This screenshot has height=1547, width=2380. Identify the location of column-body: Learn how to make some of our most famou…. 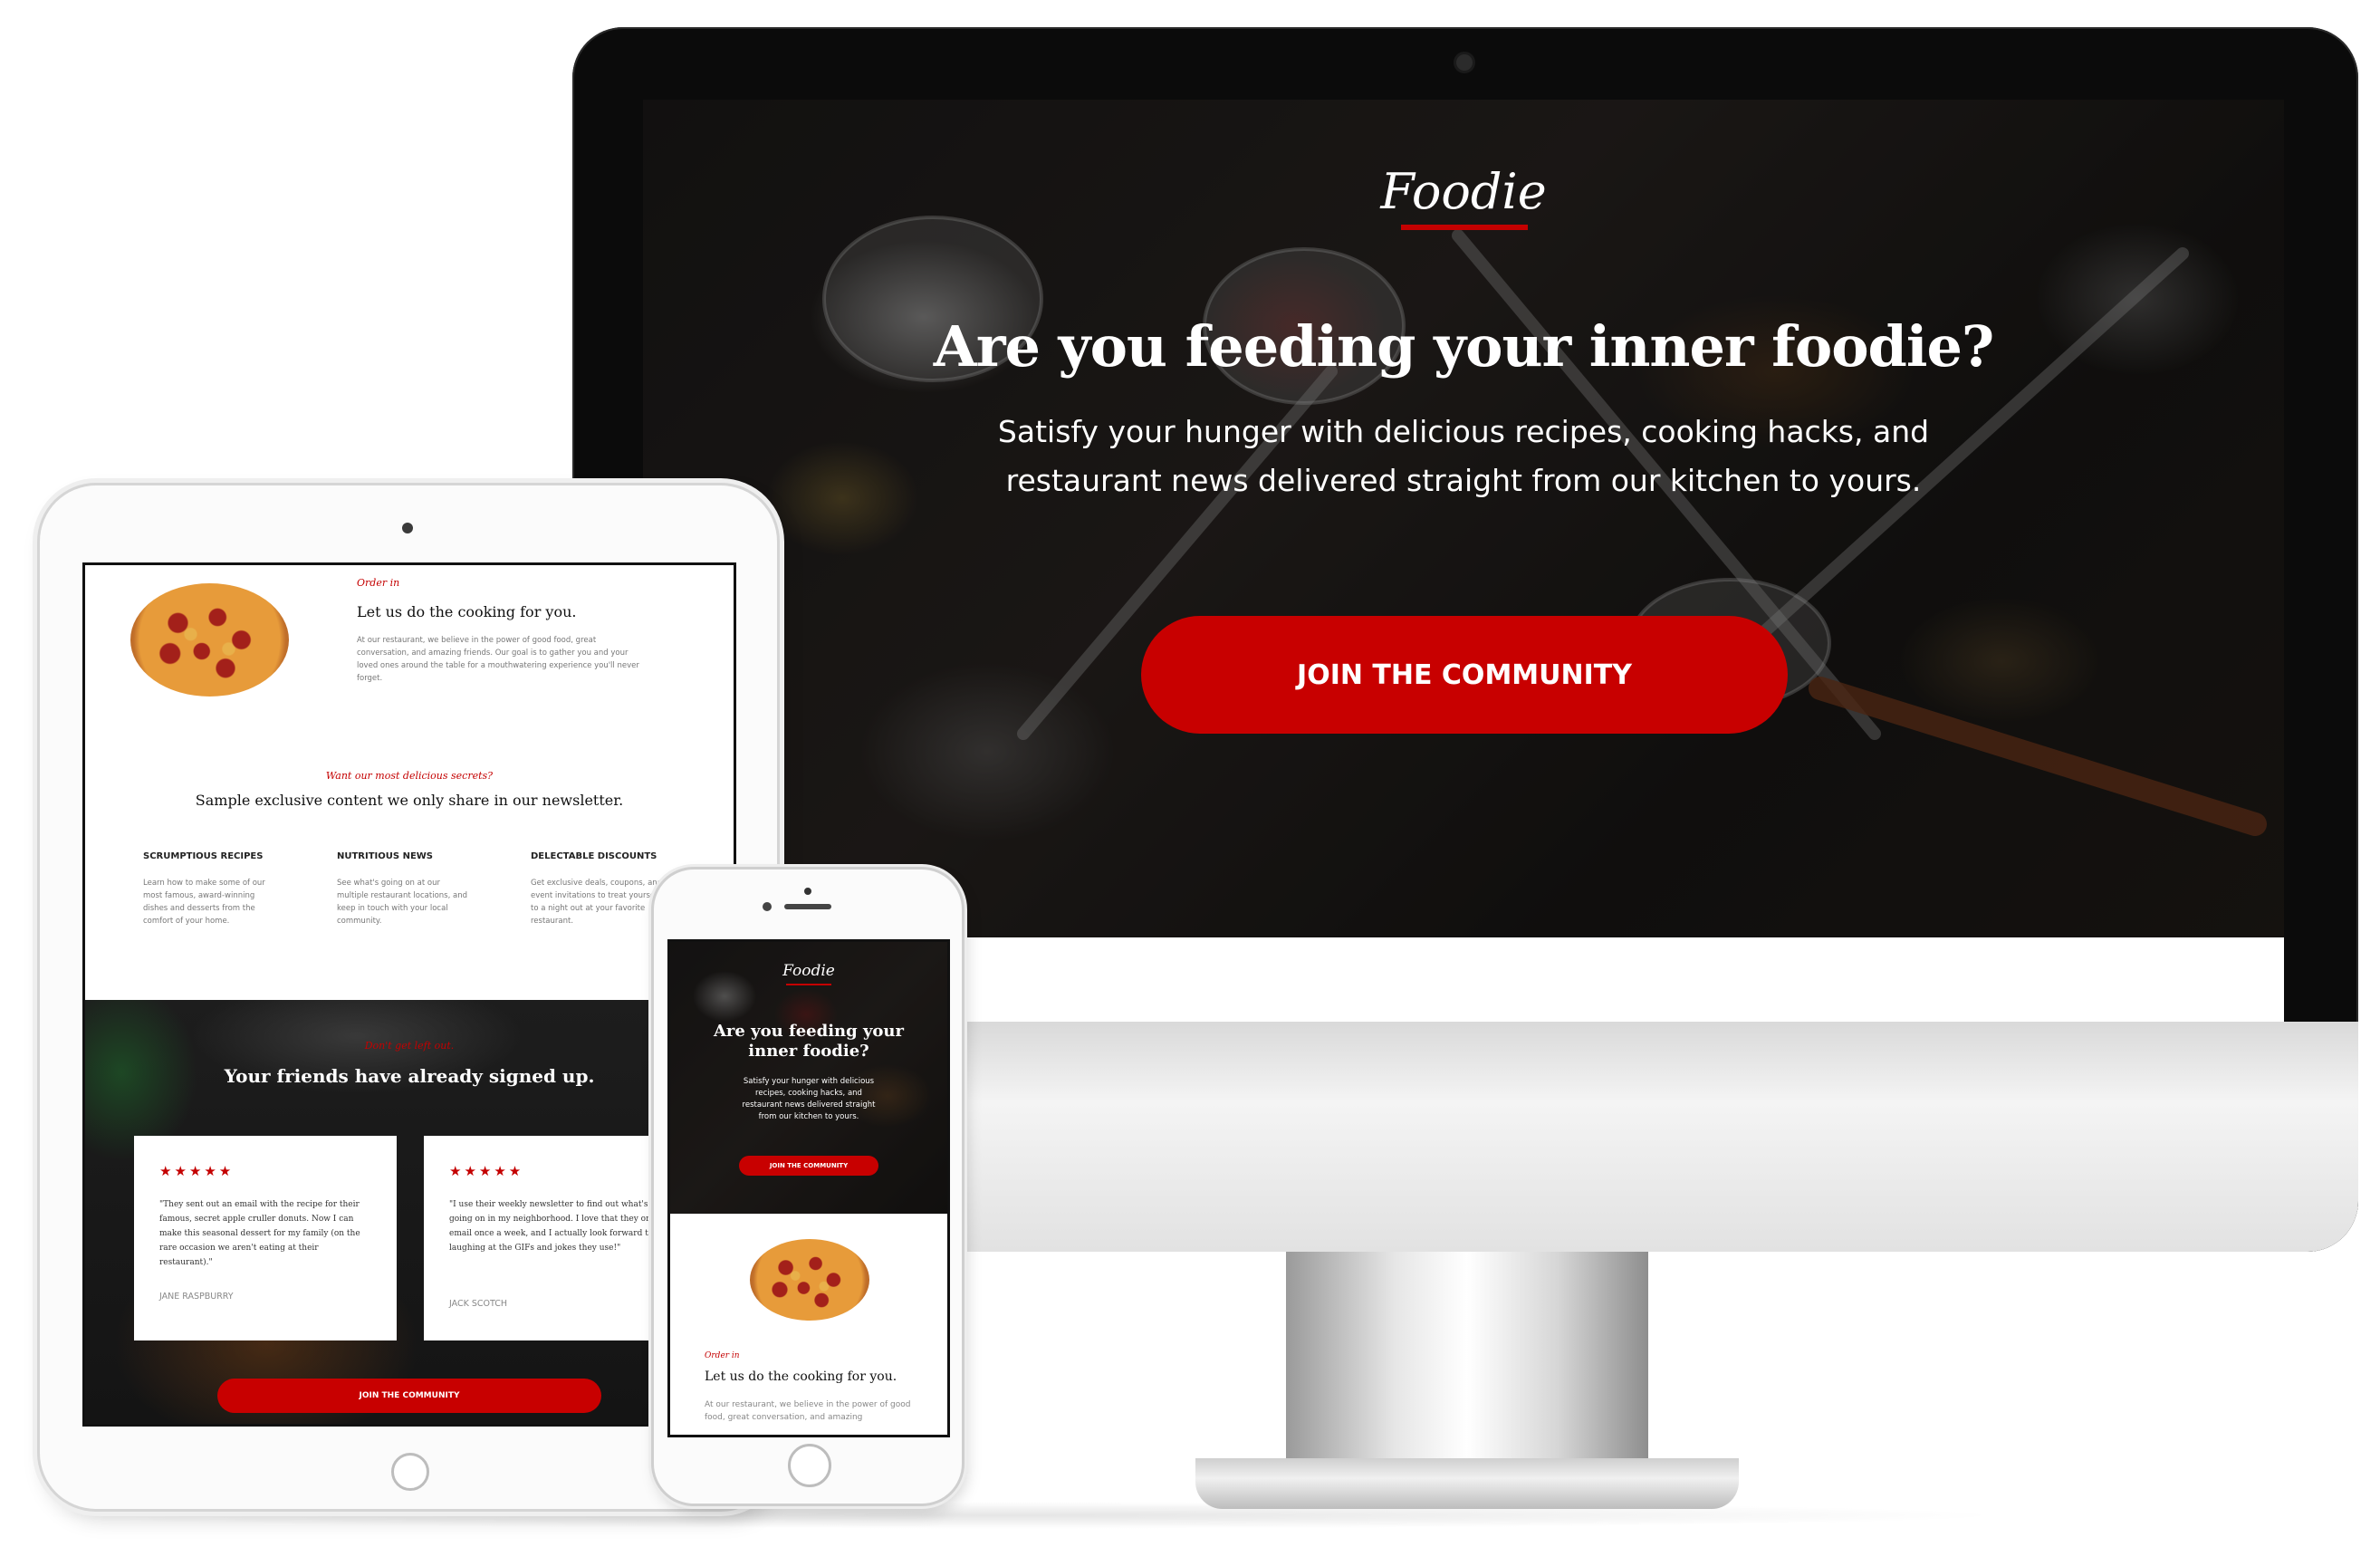
(204, 902).